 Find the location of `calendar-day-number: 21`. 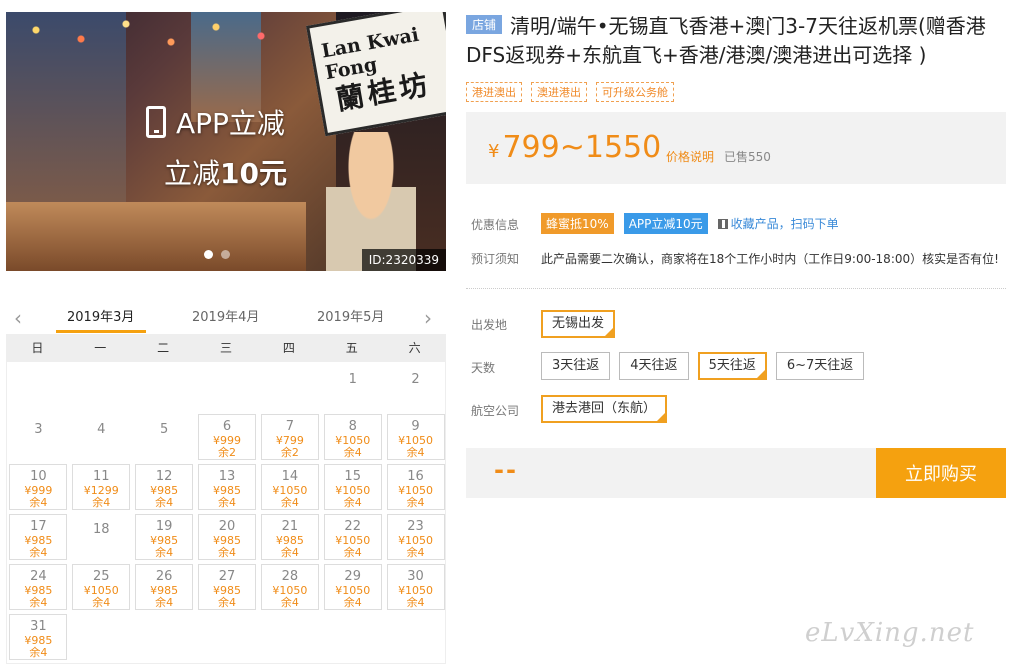

calendar-day-number: 21 is located at coordinates (290, 526).